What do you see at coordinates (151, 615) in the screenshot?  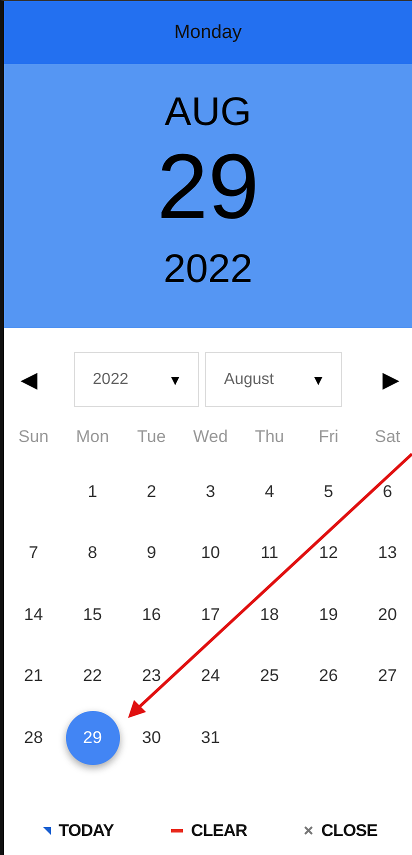 I see `day-button: 16` at bounding box center [151, 615].